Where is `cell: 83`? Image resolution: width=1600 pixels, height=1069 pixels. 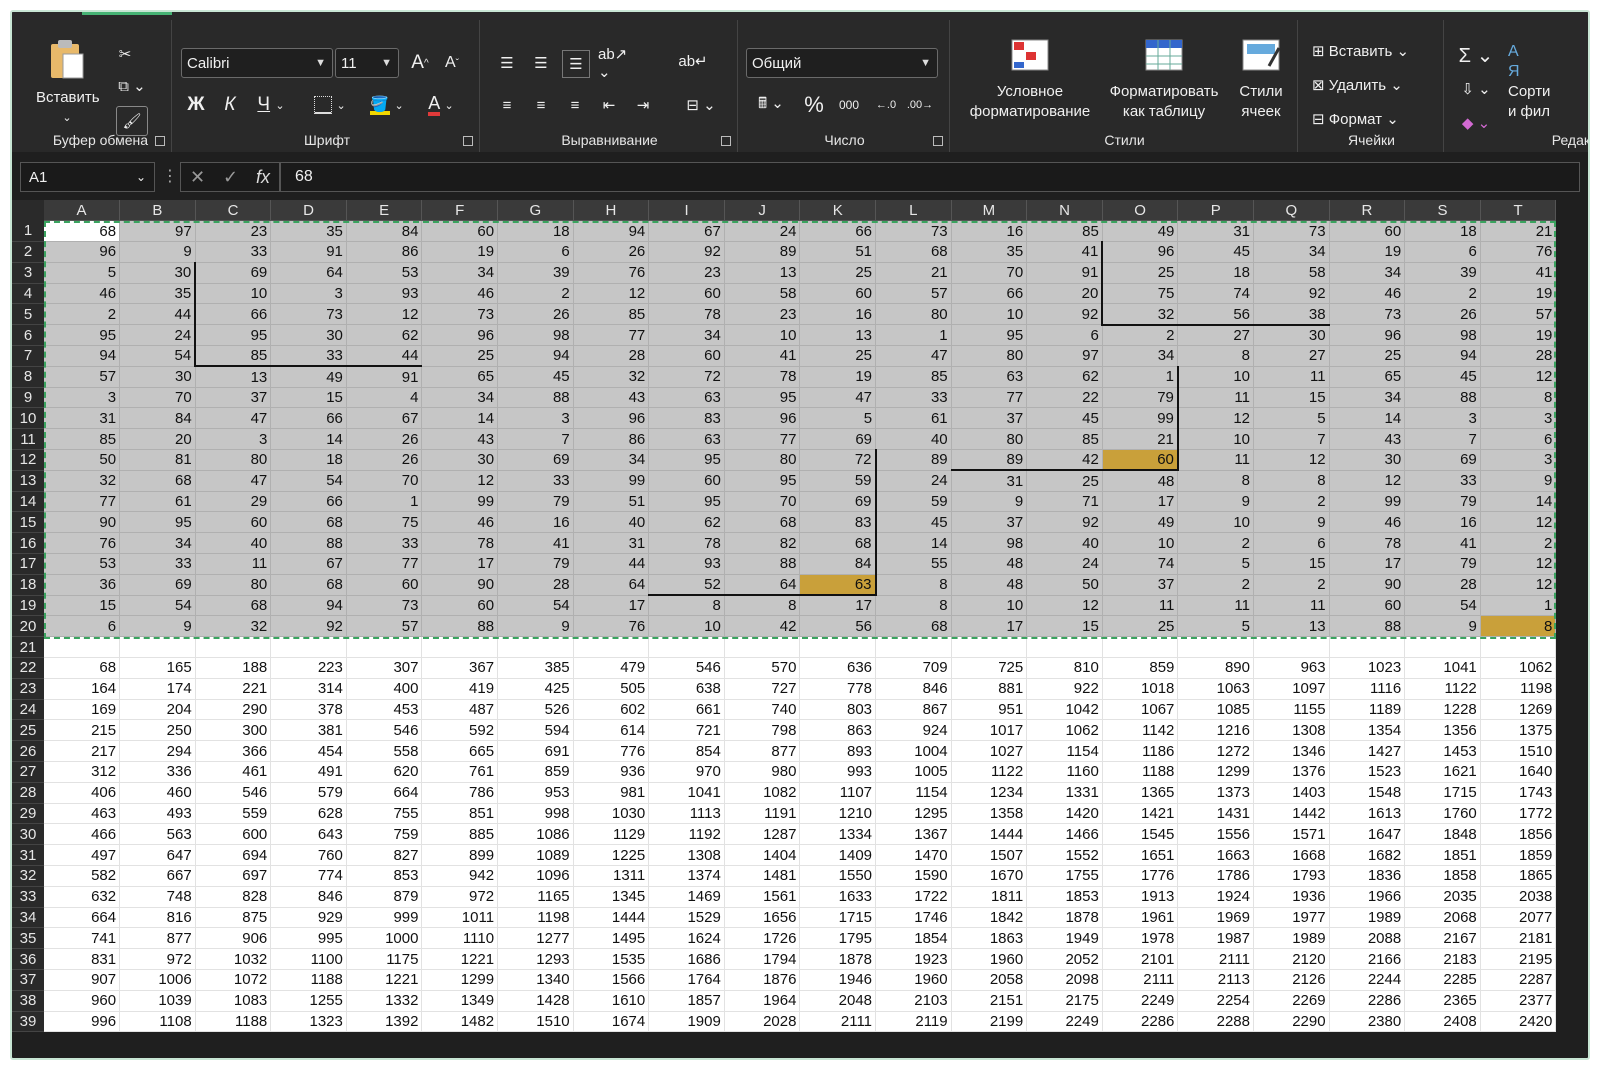
cell: 83 is located at coordinates (838, 522).